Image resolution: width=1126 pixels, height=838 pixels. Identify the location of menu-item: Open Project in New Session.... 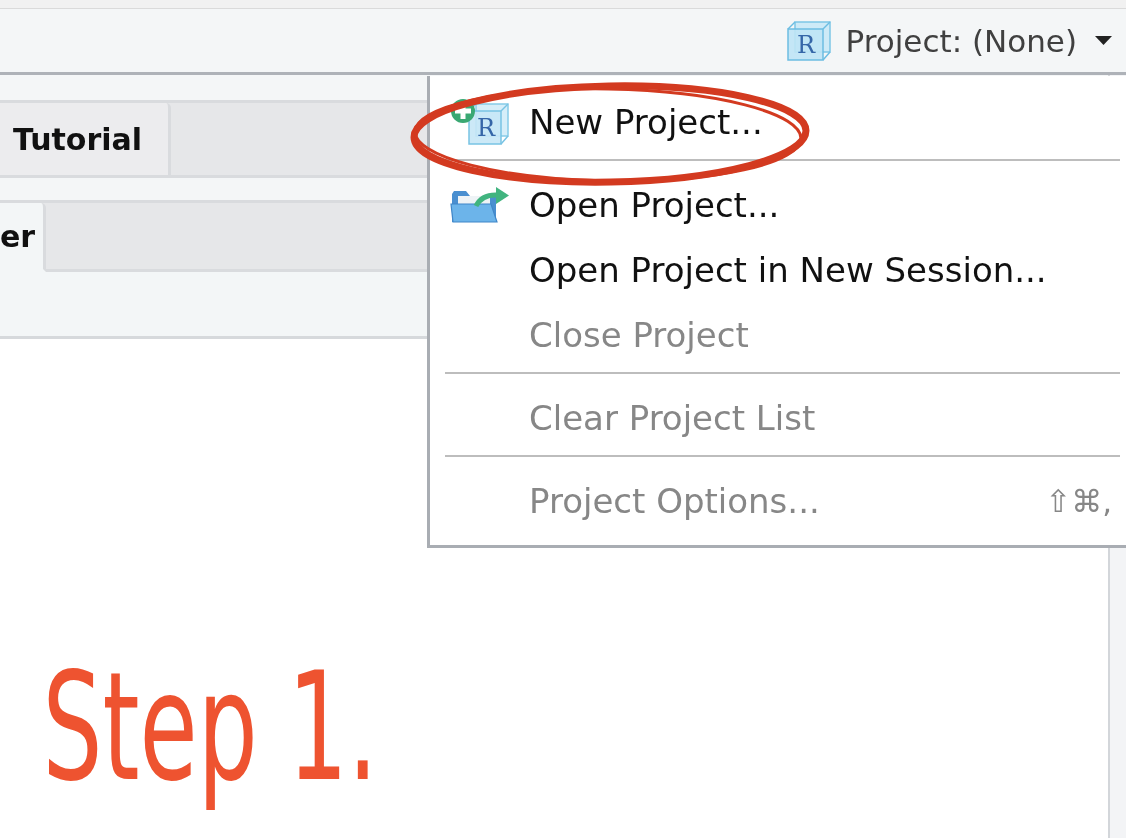
(778, 269).